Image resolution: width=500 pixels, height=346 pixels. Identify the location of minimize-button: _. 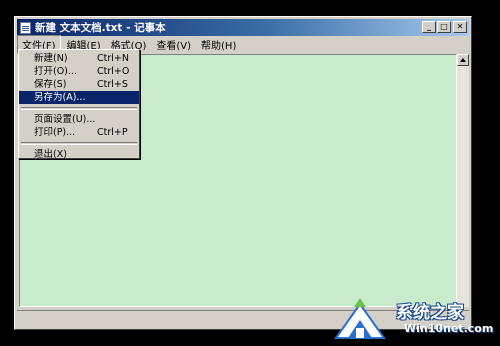
(429, 27).